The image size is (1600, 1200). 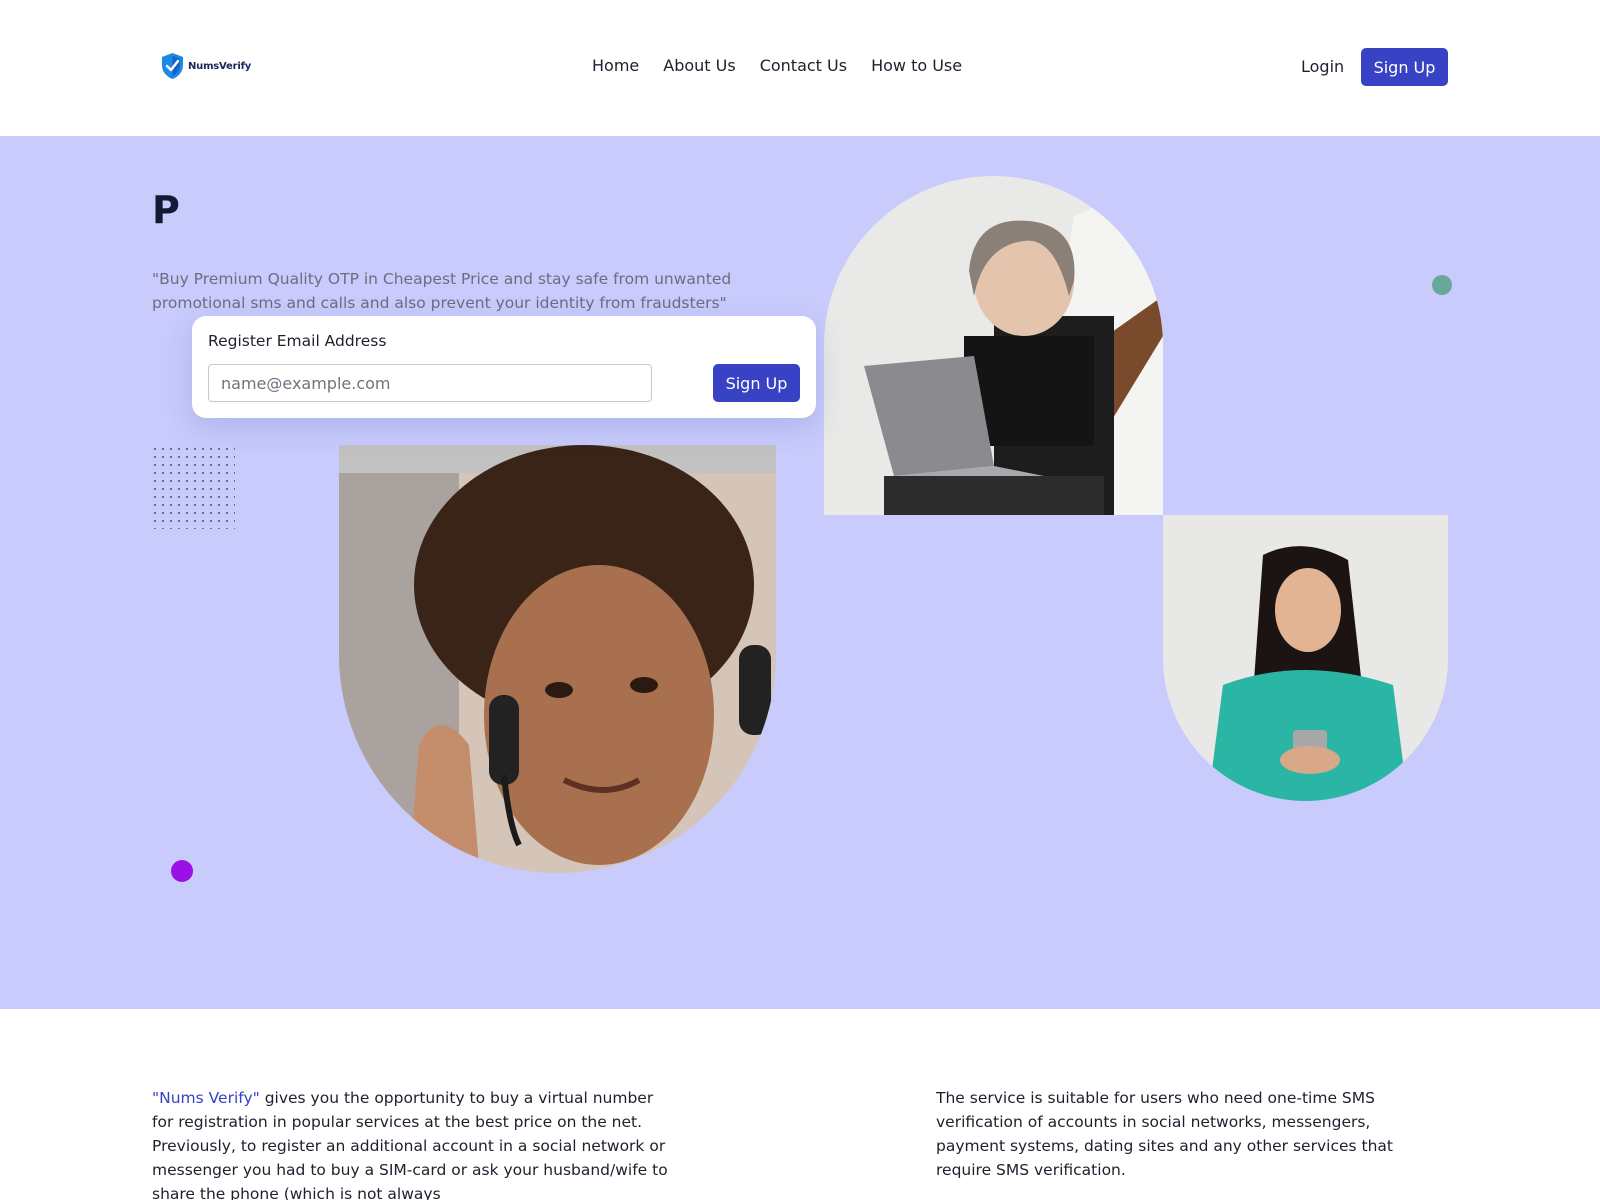 I want to click on brand-name-highlight: "Nums Verify", so click(x=206, y=1098).